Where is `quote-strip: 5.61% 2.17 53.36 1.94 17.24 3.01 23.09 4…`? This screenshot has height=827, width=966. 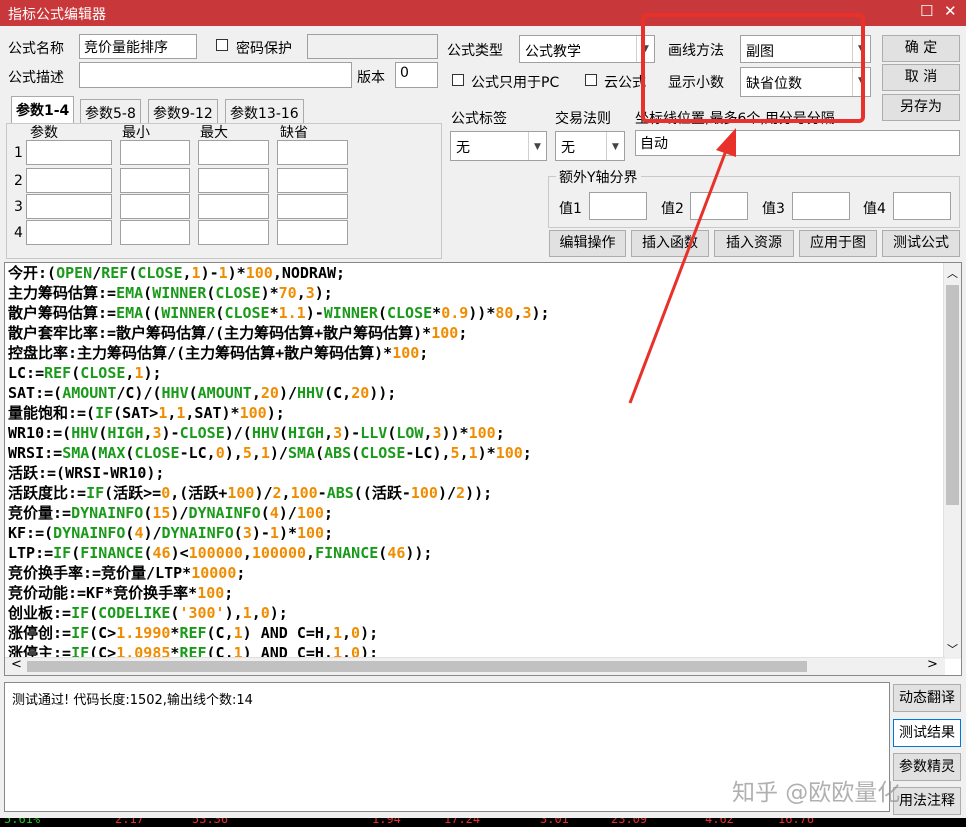
quote-strip: 5.61% 2.17 53.36 1.94 17.24 3.01 23.09 4… is located at coordinates (483, 822).